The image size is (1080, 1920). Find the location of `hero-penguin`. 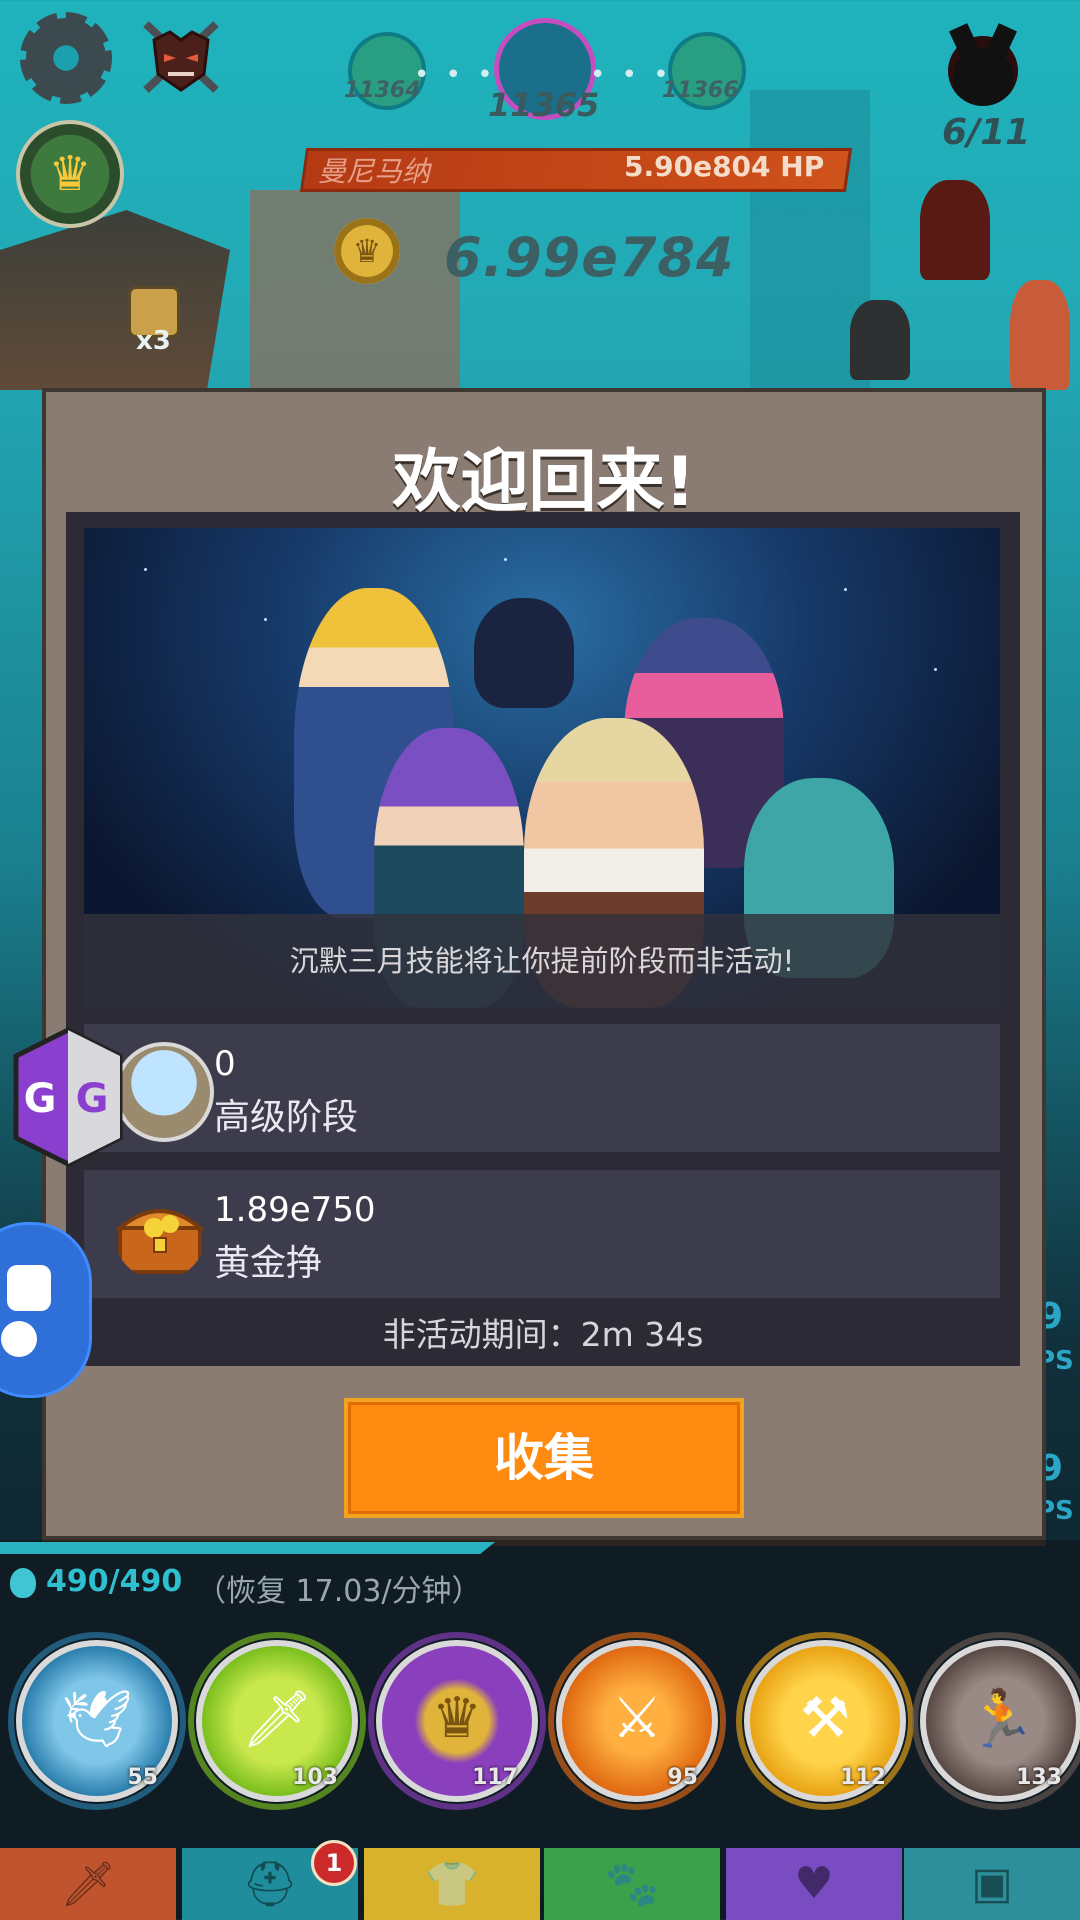

hero-penguin is located at coordinates (524, 653).